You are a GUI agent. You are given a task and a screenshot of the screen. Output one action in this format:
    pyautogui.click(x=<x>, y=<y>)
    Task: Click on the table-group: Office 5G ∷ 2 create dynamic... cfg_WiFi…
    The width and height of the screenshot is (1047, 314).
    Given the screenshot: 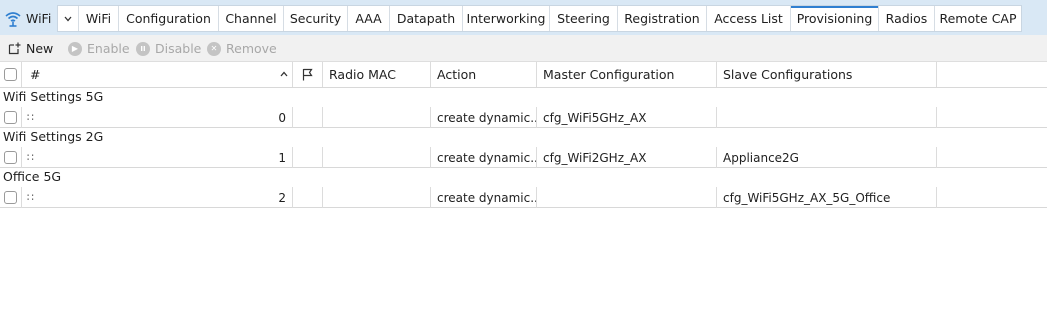 What is the action you would take?
    pyautogui.click(x=523, y=188)
    